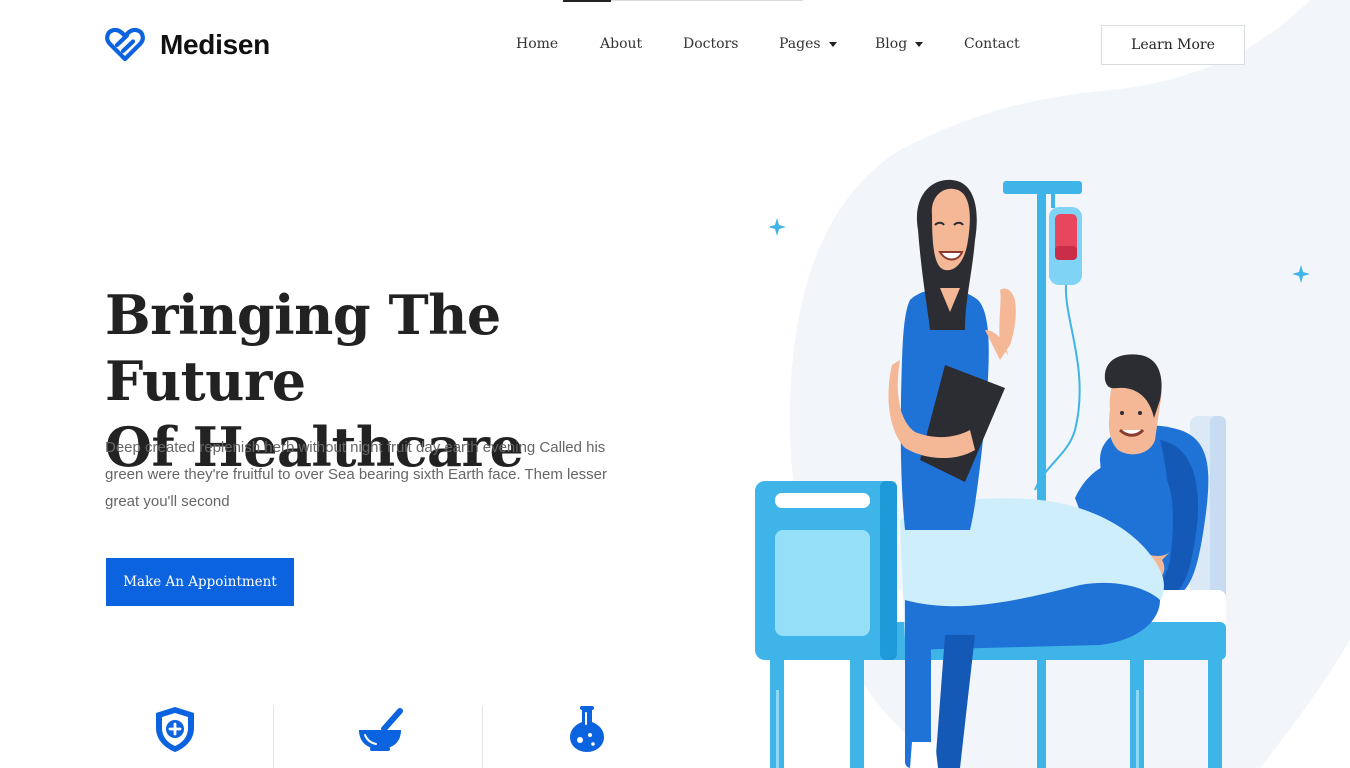  I want to click on nav-label: About, so click(621, 44).